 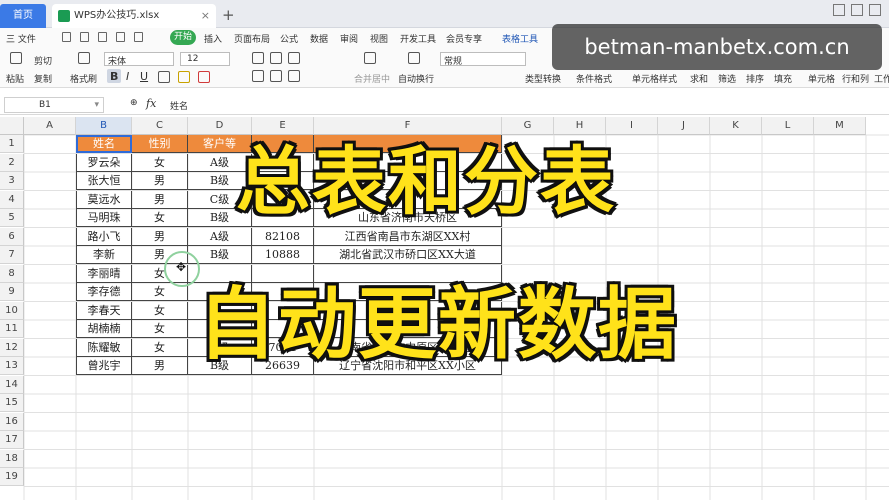 I want to click on menu-data: 数据, so click(x=319, y=38).